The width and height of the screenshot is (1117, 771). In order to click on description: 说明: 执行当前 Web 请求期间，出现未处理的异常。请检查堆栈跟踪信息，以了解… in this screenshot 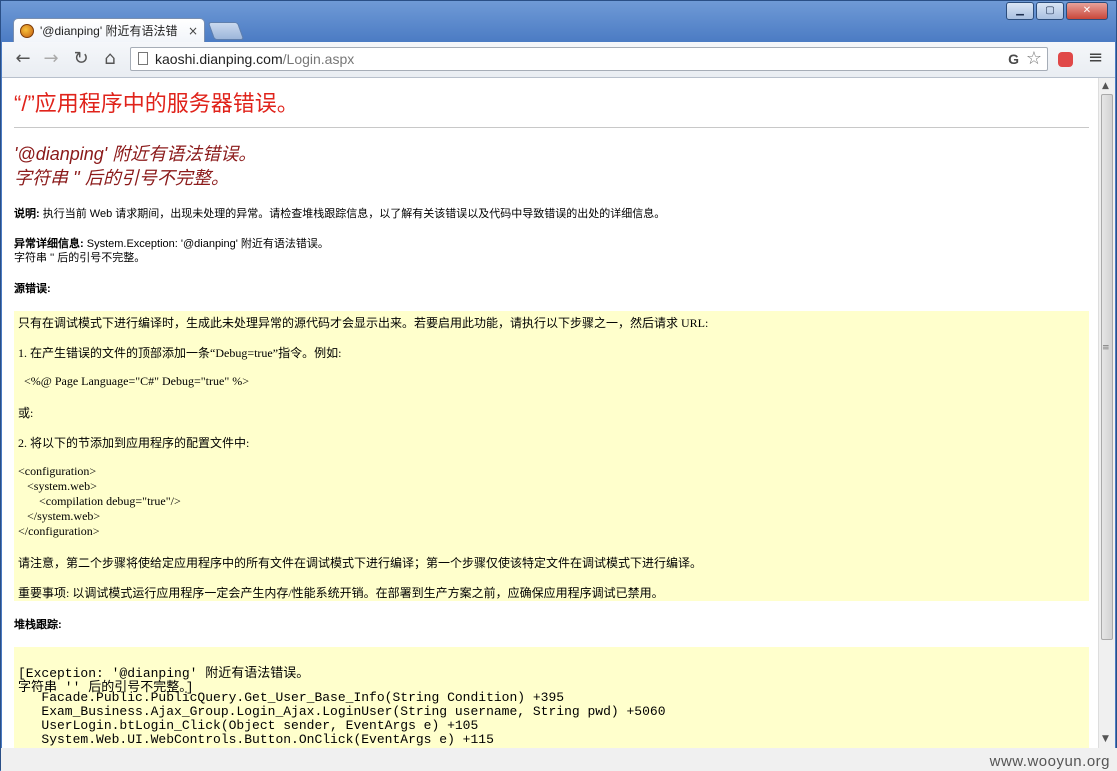, I will do `click(339, 214)`.